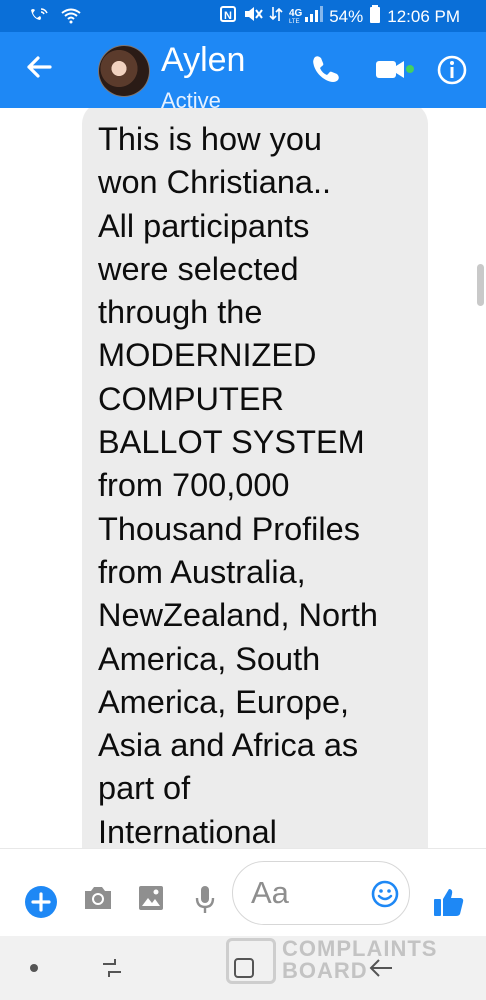 The height and width of the screenshot is (1000, 486). I want to click on svg-text: 4G, so click(296, 13).